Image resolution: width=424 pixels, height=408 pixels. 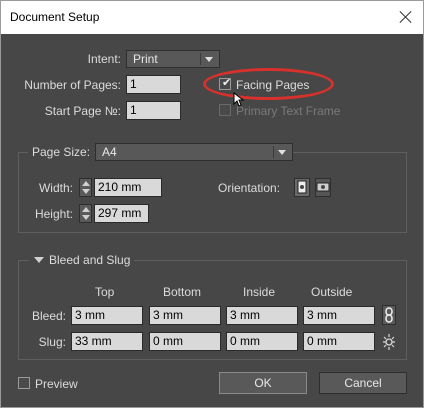 What do you see at coordinates (332, 292) in the screenshot?
I see `column-header-outside: Outside` at bounding box center [332, 292].